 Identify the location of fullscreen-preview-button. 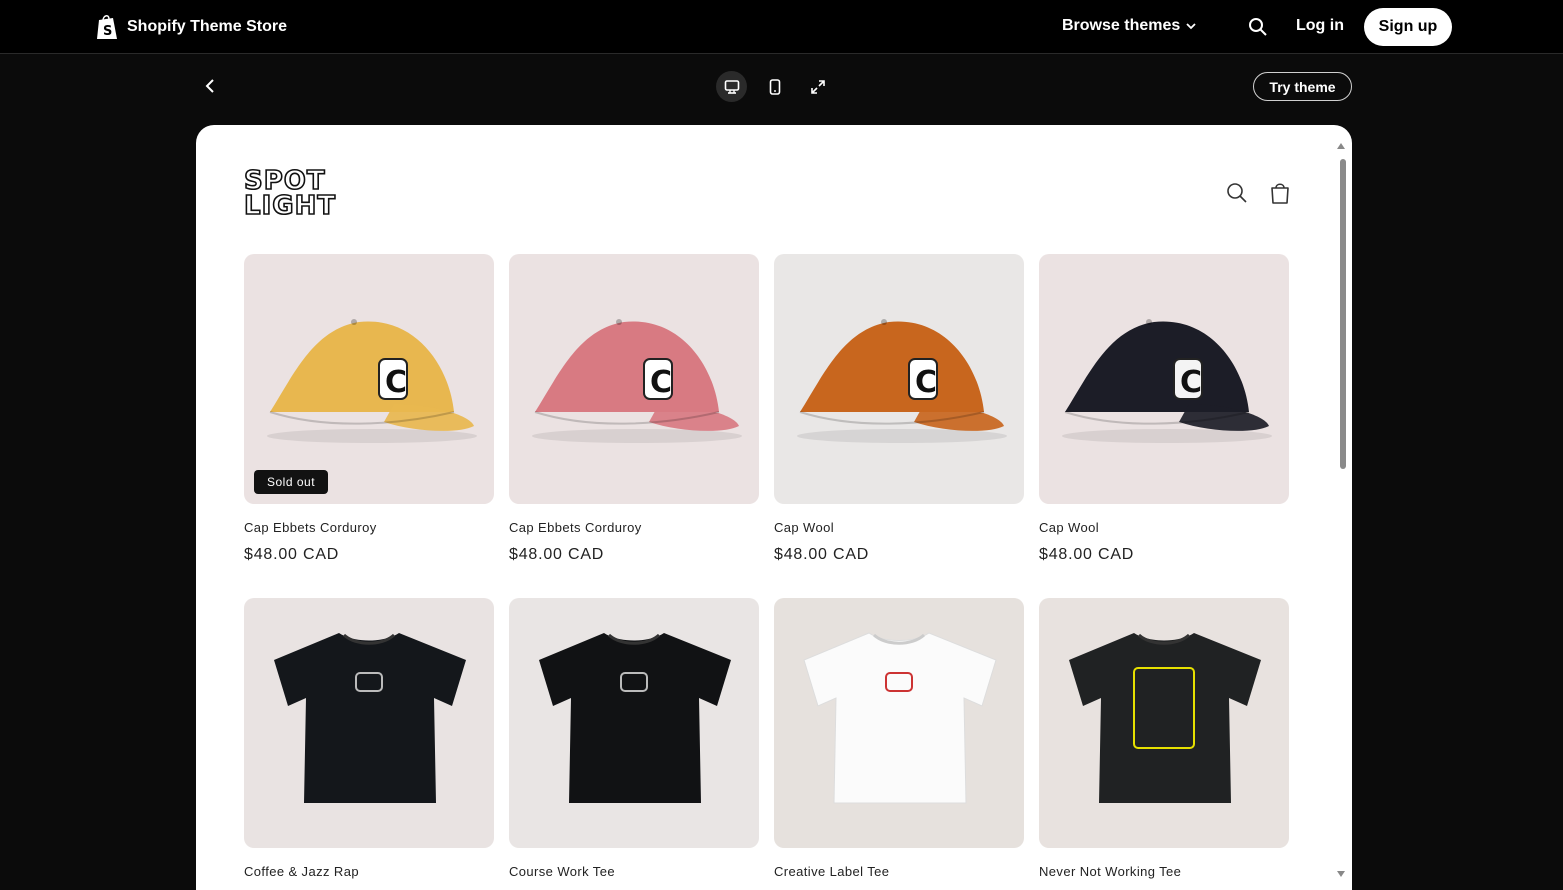
(817, 86).